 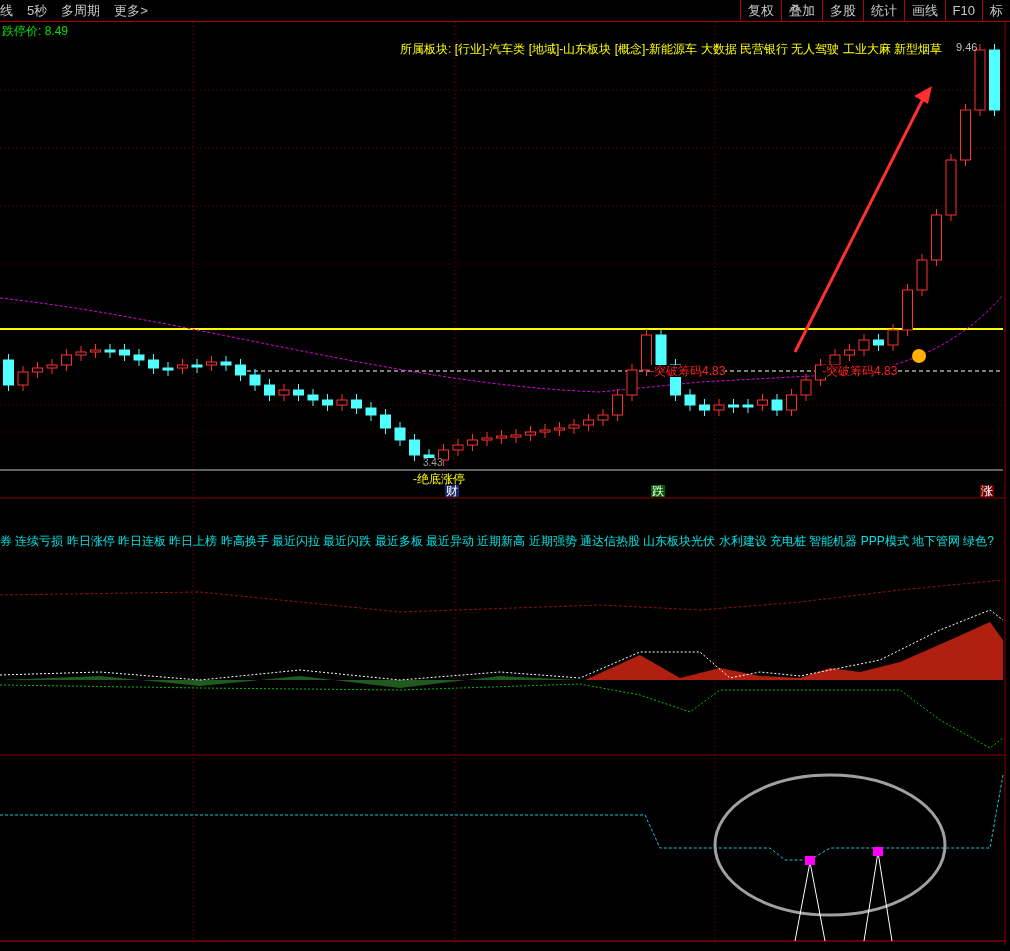 I want to click on toolbar-menu-item: 多周期, so click(x=81, y=10).